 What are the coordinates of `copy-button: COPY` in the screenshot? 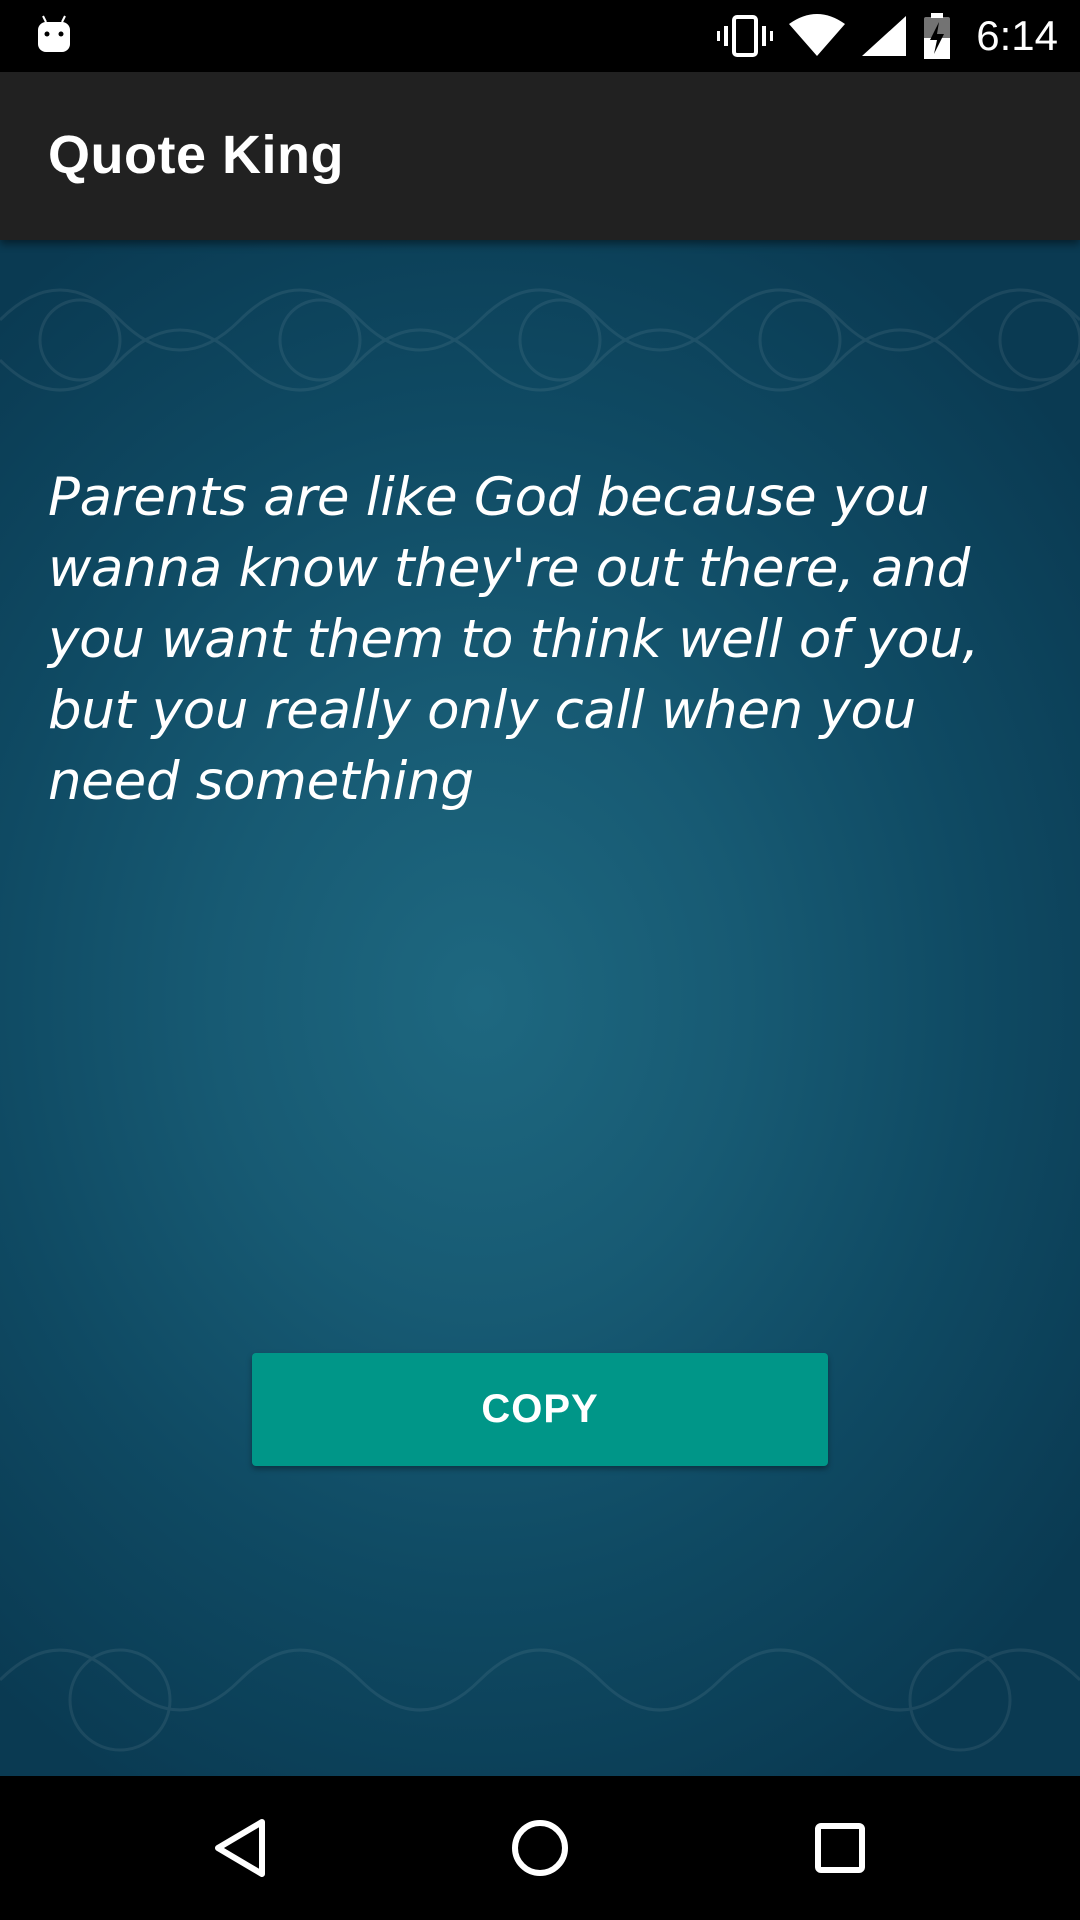 It's located at (540, 1409).